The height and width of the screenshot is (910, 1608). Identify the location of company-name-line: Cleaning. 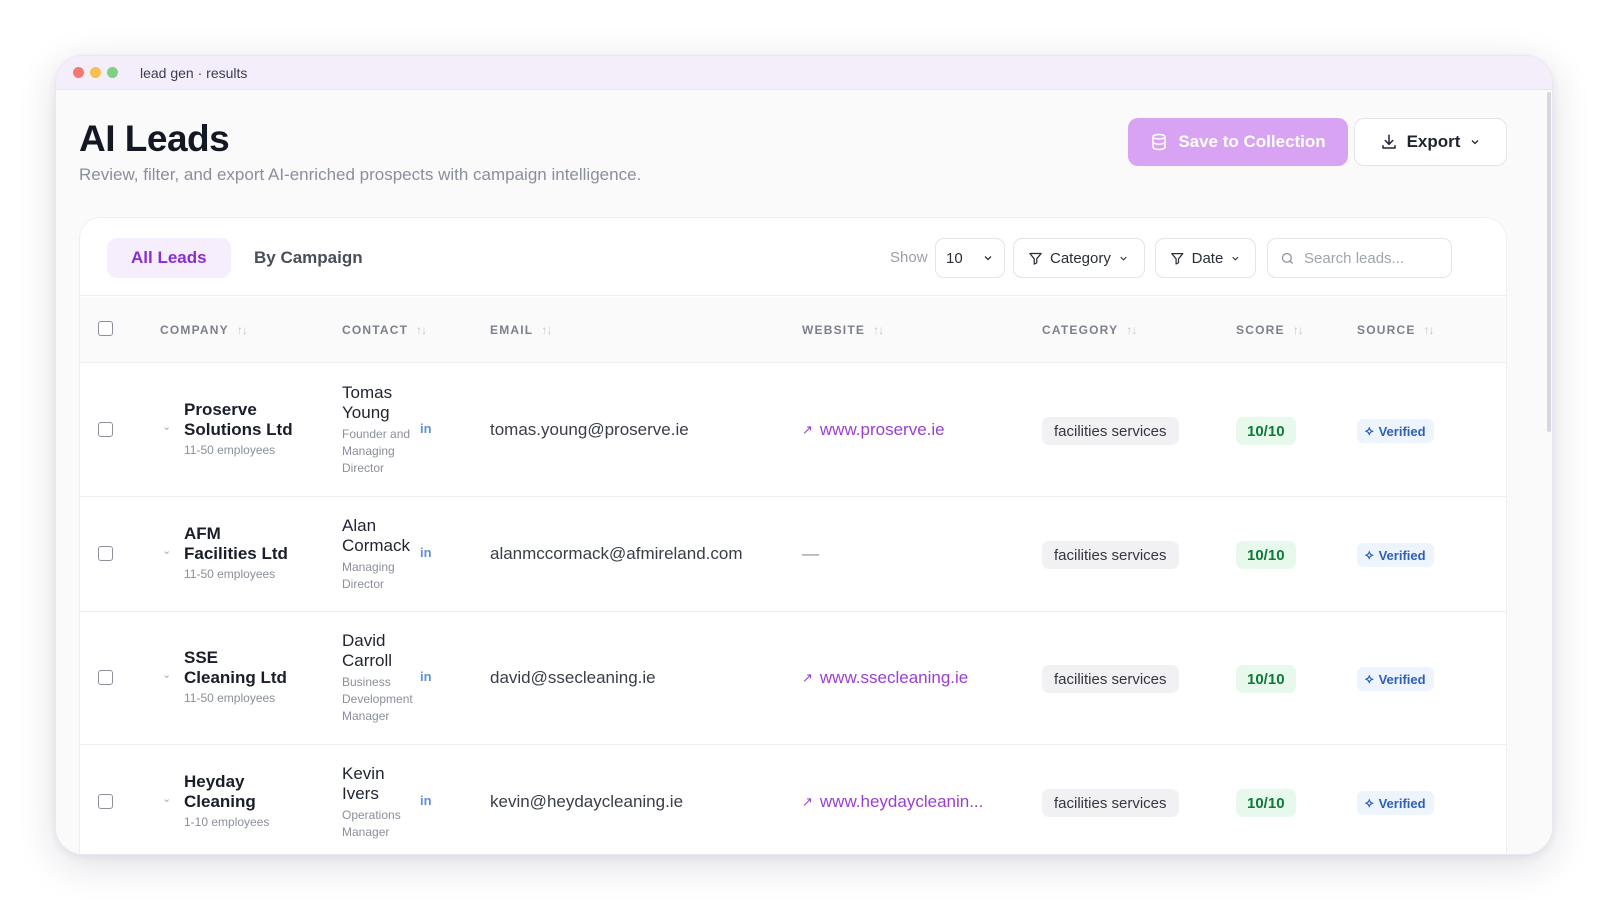
(220, 801).